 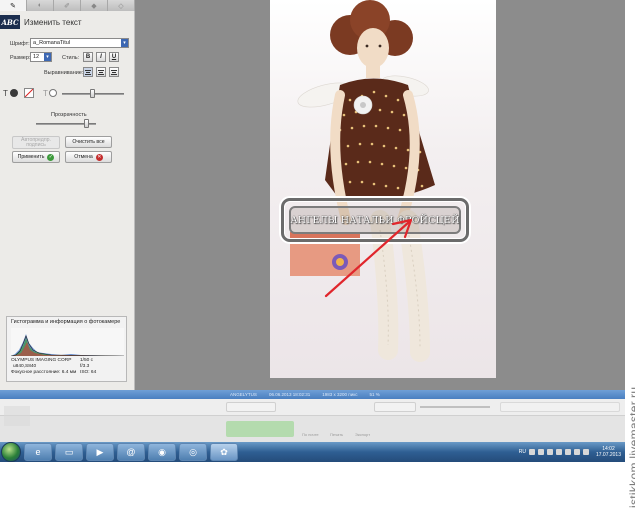 What do you see at coordinates (20, 58) in the screenshot?
I see `size-label: Размер:` at bounding box center [20, 58].